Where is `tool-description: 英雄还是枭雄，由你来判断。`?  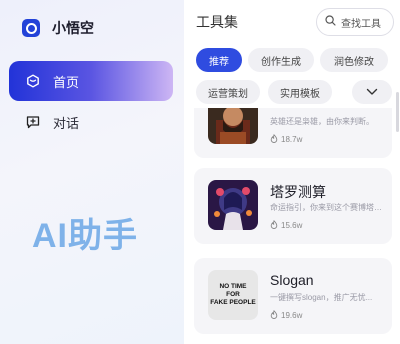 tool-description: 英雄还是枭雄，由你来判断。 is located at coordinates (322, 121).